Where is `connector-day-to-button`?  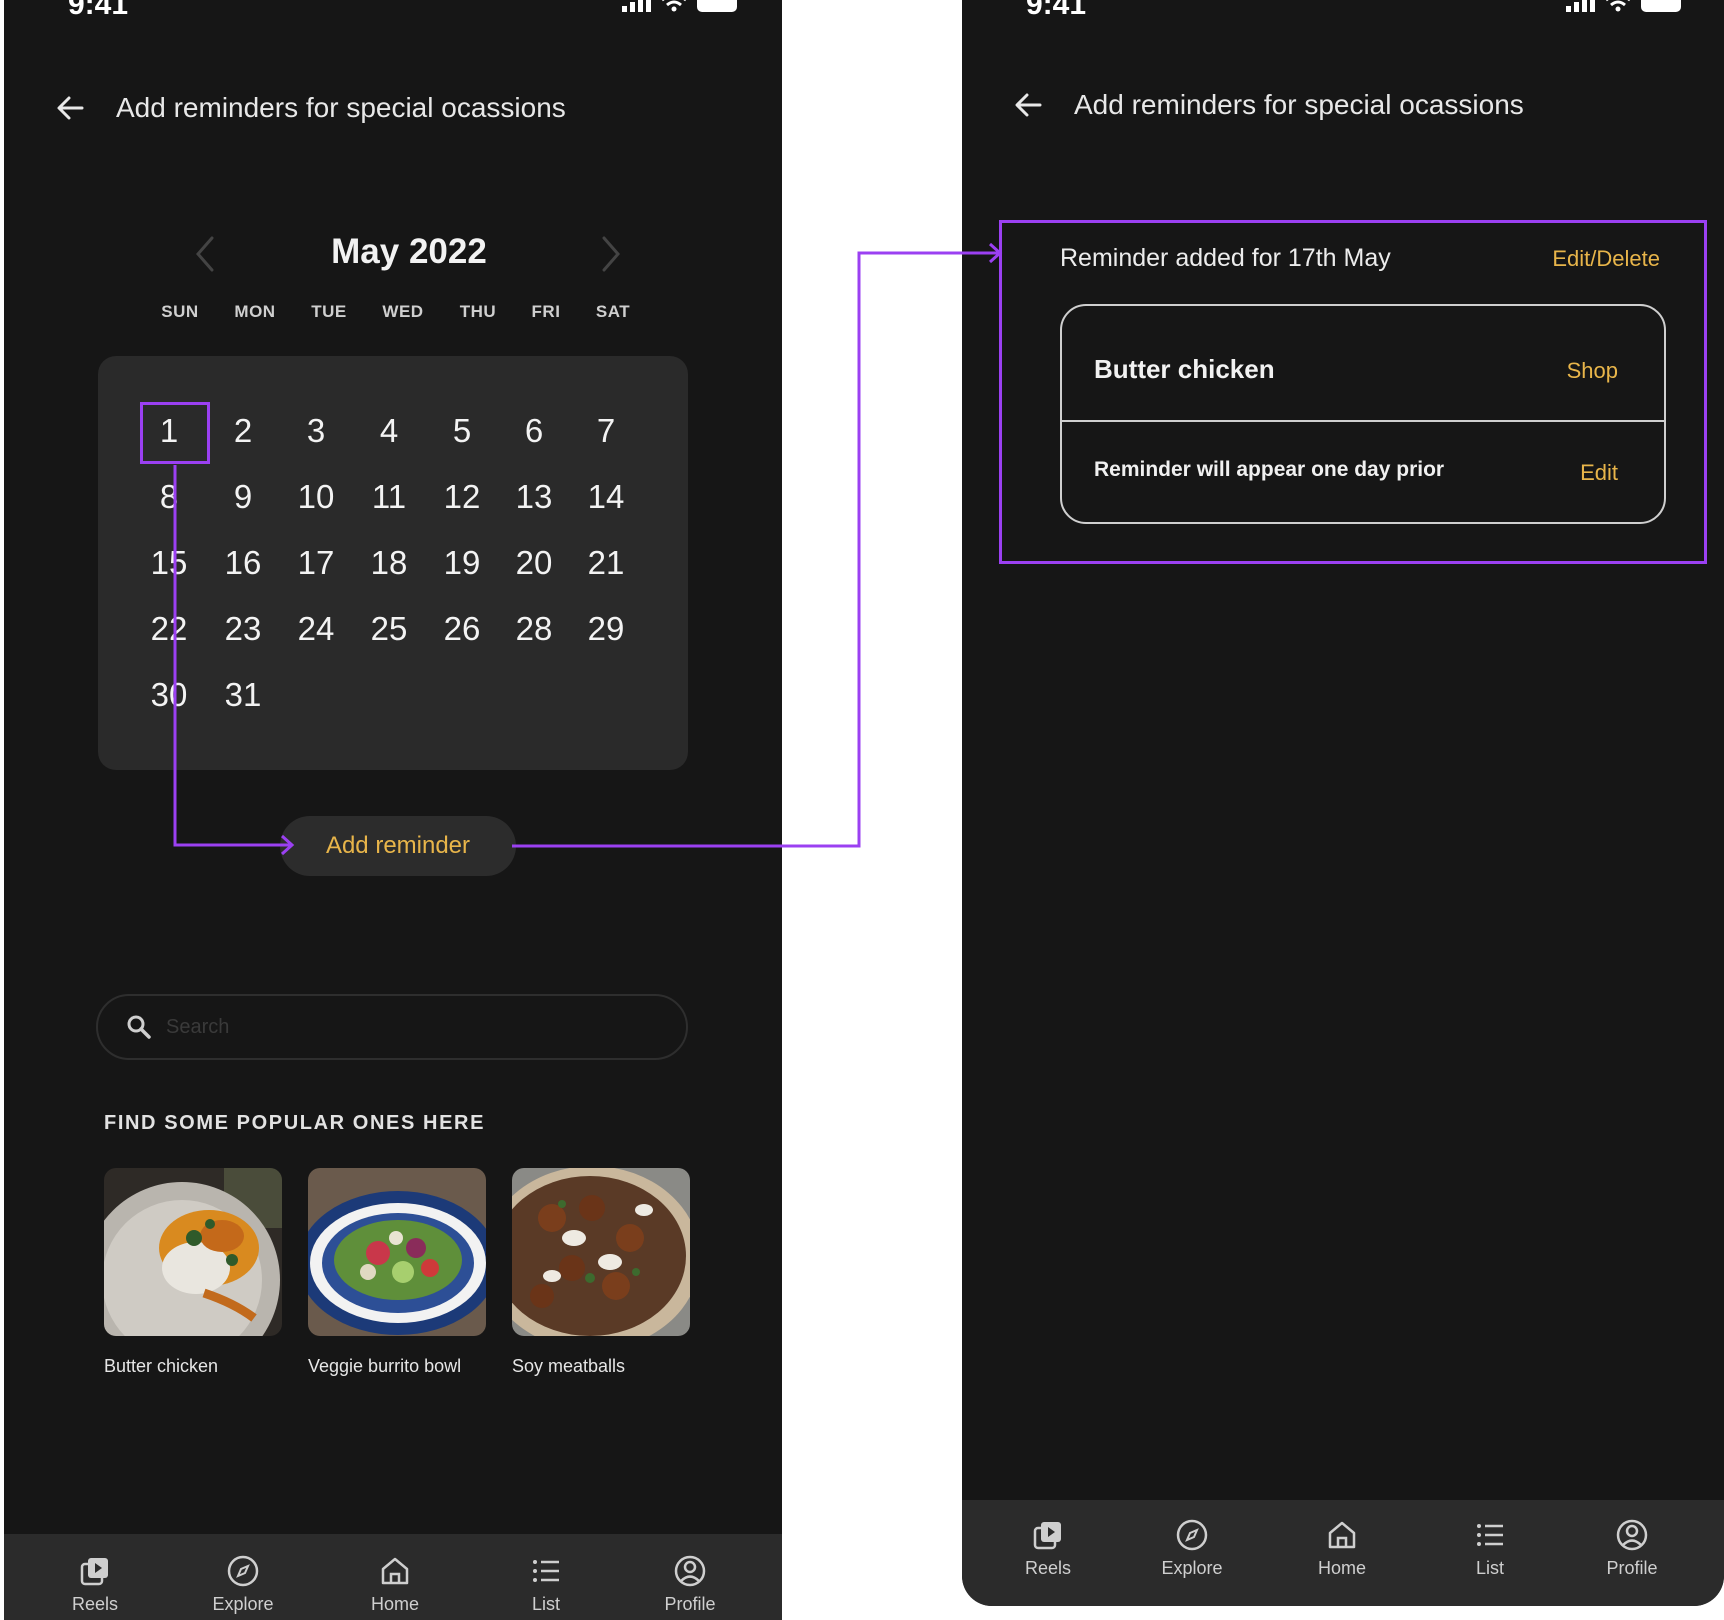 connector-day-to-button is located at coordinates (231, 656).